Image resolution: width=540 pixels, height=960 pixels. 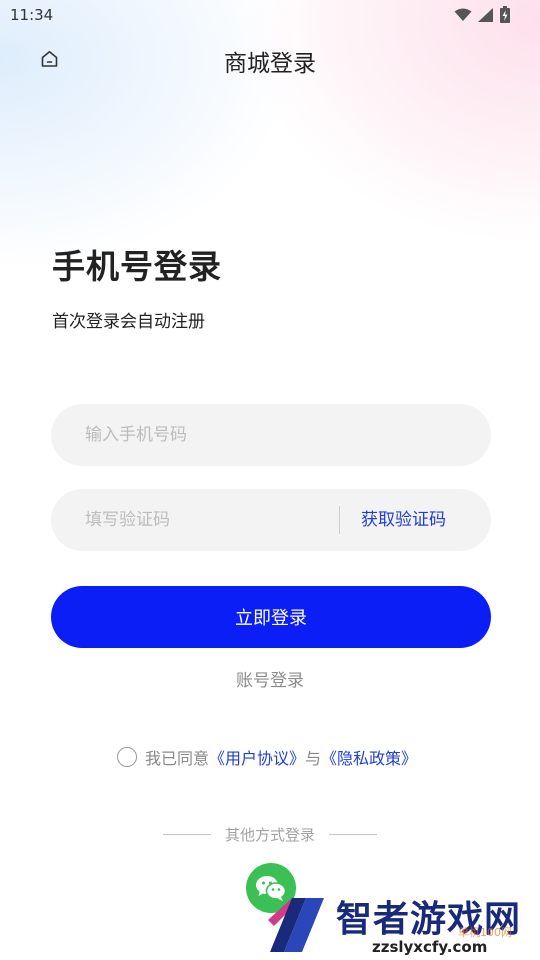 What do you see at coordinates (430, 947) in the screenshot?
I see `watermark-domain: zzslyxcfy.com` at bounding box center [430, 947].